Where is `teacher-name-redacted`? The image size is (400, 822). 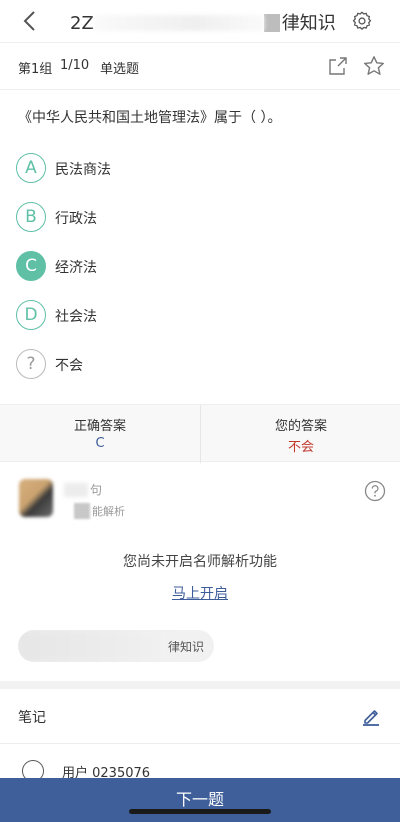
teacher-name-redacted is located at coordinates (76, 490).